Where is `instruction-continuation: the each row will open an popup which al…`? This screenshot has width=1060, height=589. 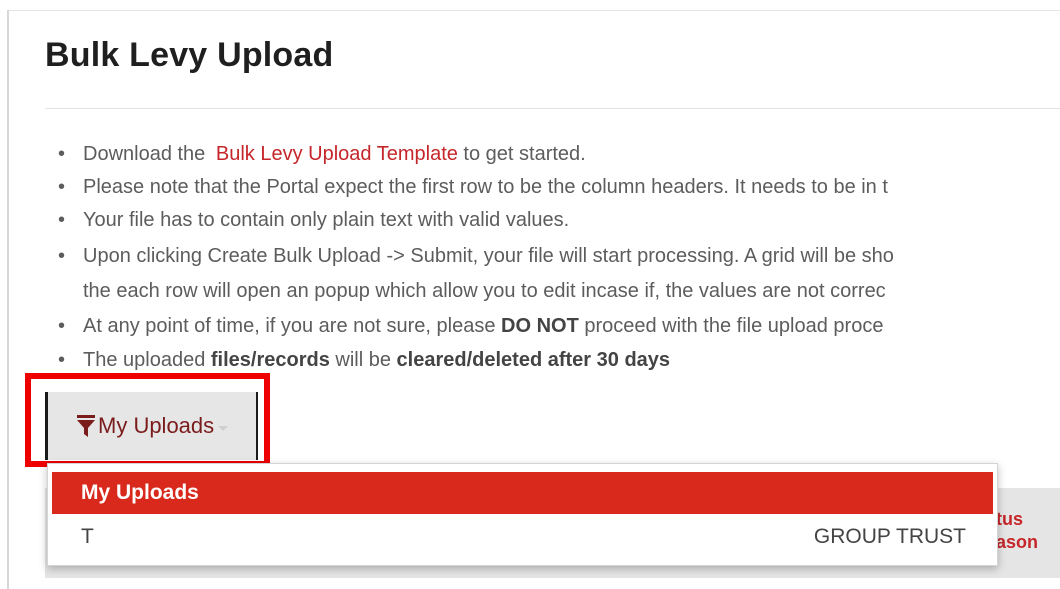 instruction-continuation: the each row will open an popup which al… is located at coordinates (484, 291).